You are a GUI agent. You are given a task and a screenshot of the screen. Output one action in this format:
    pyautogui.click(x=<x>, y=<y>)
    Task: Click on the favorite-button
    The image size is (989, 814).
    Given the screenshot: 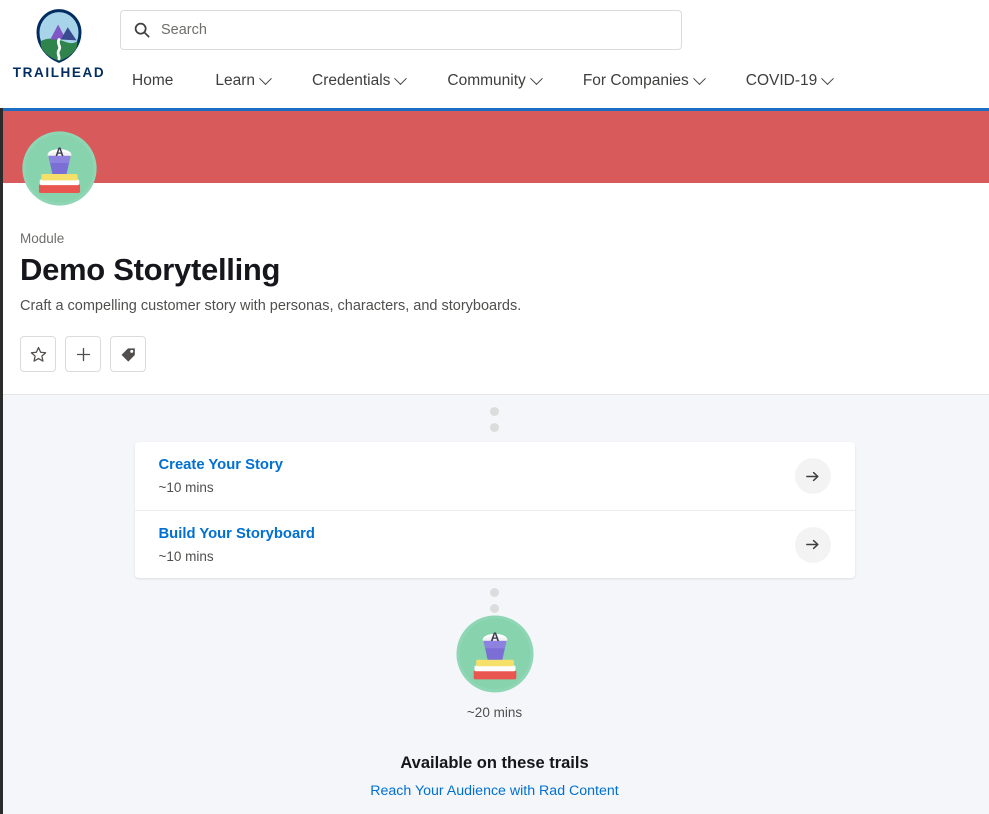 What is the action you would take?
    pyautogui.click(x=38, y=354)
    